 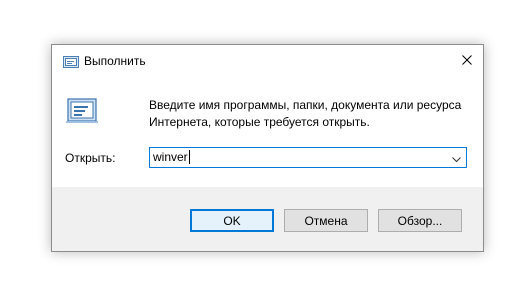 I want to click on close-icon, so click(x=467, y=61).